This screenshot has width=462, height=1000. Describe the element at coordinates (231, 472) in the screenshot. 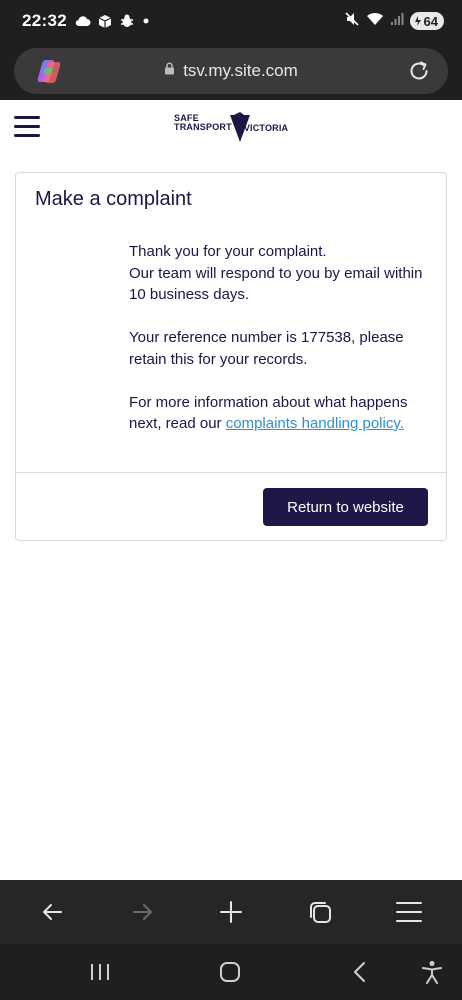

I see `card-divider` at that location.